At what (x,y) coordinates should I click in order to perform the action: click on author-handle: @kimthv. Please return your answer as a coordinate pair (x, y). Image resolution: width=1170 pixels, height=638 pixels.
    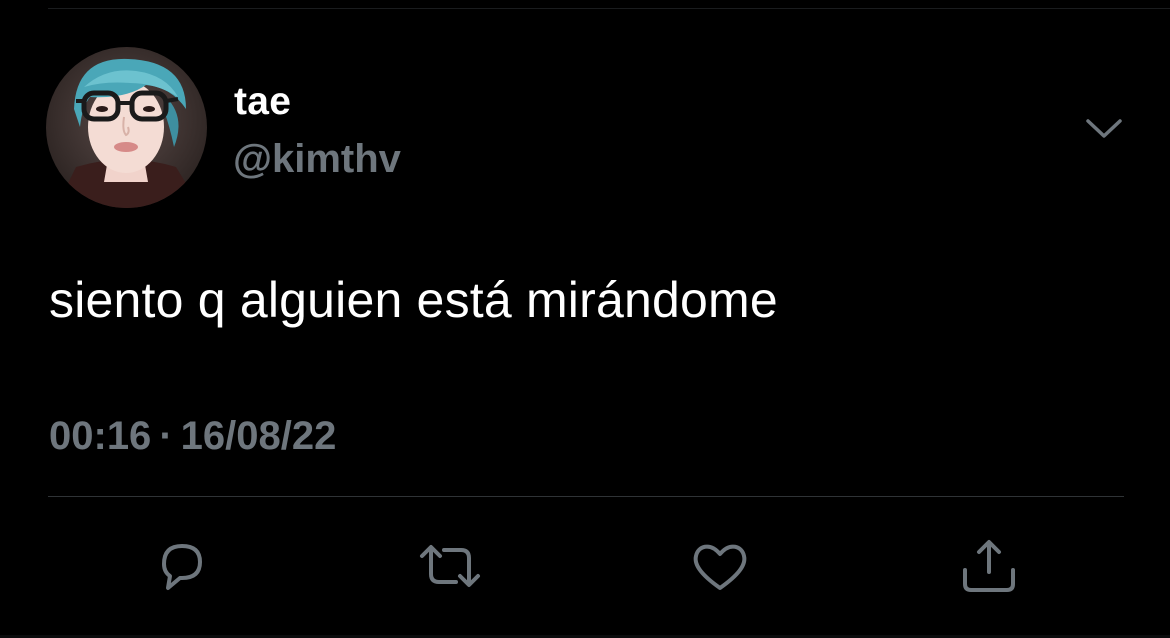
    Looking at the image, I should click on (317, 159).